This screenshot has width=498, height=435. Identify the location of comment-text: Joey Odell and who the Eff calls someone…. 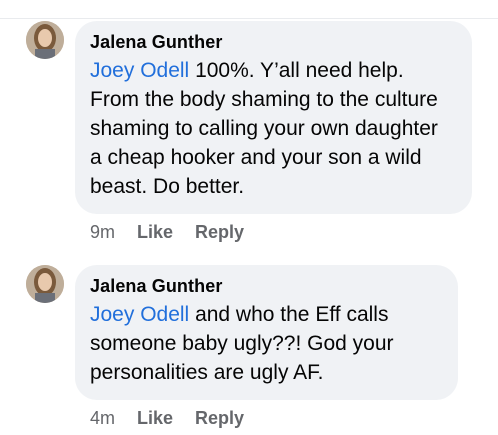
(265, 343).